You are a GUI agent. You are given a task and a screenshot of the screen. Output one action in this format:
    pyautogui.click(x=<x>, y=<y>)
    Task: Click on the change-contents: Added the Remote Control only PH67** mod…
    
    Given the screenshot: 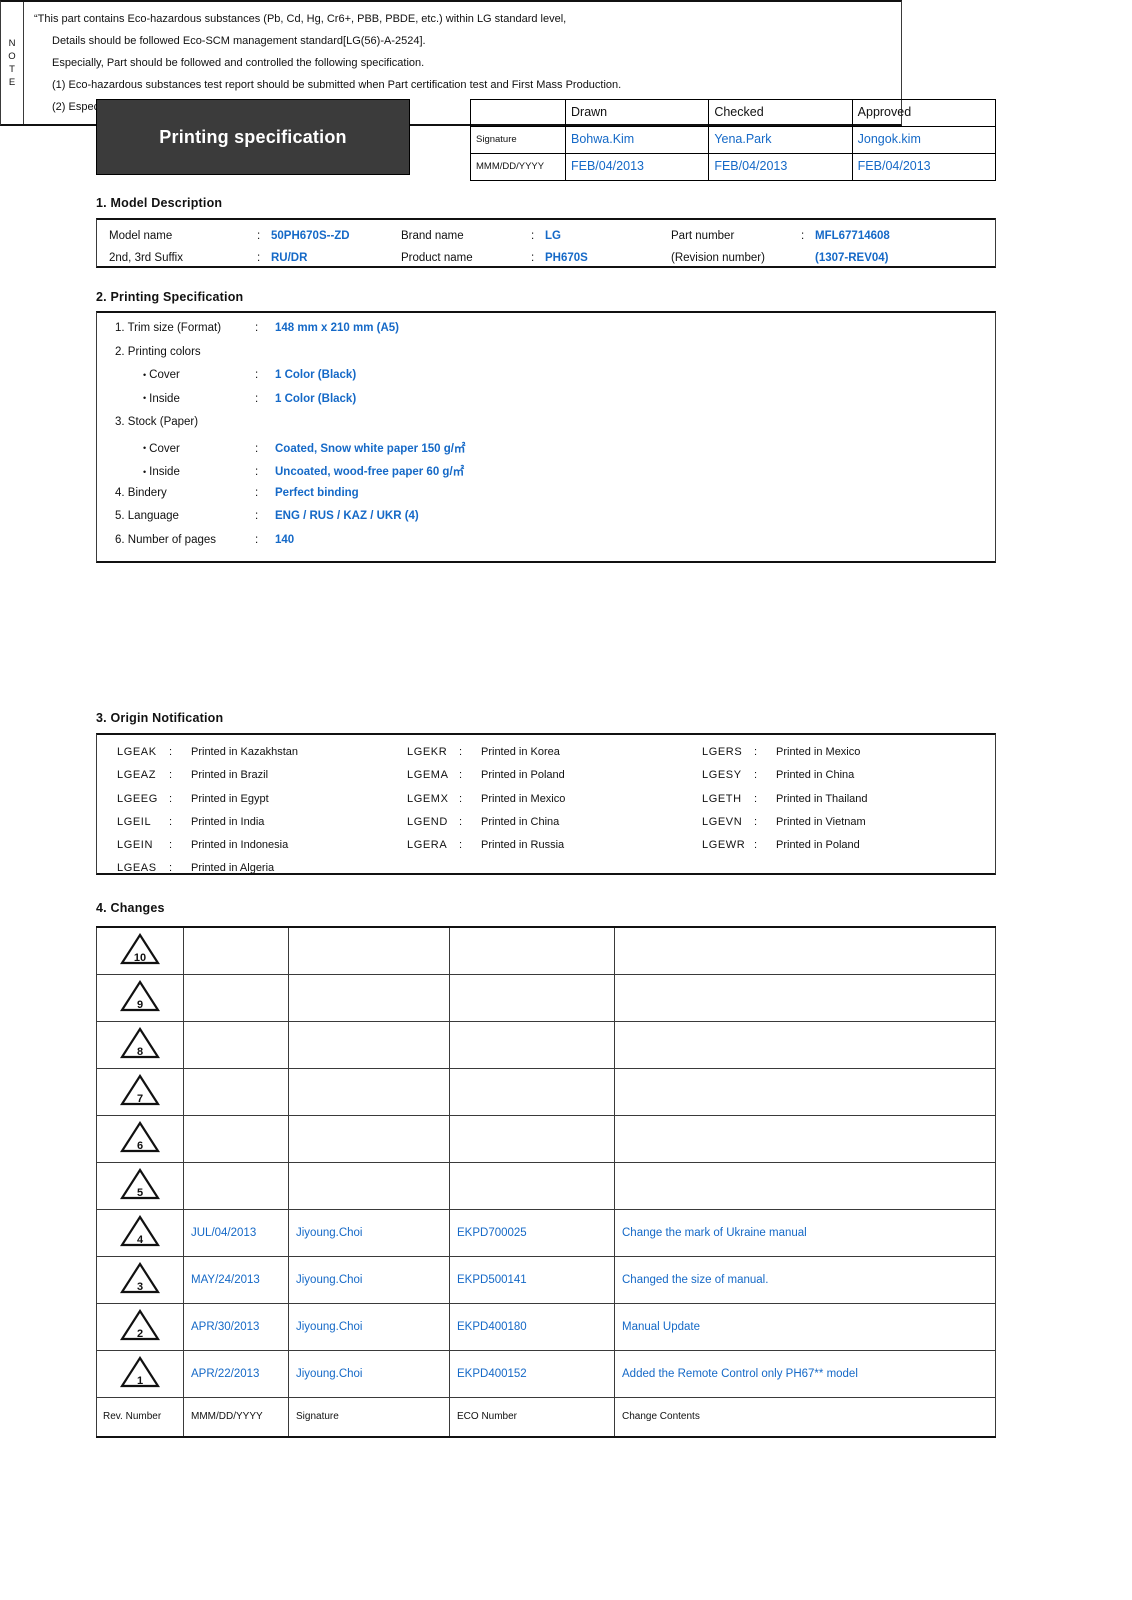 What is the action you would take?
    pyautogui.click(x=805, y=1373)
    